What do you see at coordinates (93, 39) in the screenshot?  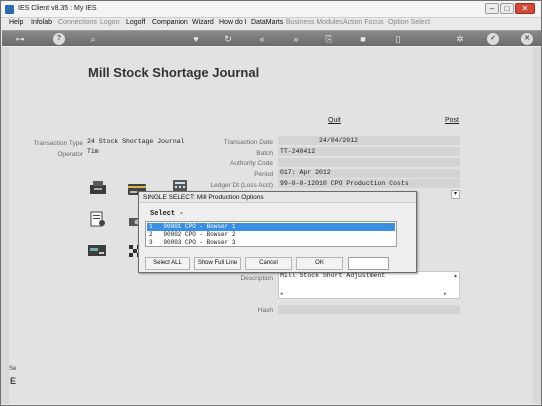 I see `search-icon: ⌕` at bounding box center [93, 39].